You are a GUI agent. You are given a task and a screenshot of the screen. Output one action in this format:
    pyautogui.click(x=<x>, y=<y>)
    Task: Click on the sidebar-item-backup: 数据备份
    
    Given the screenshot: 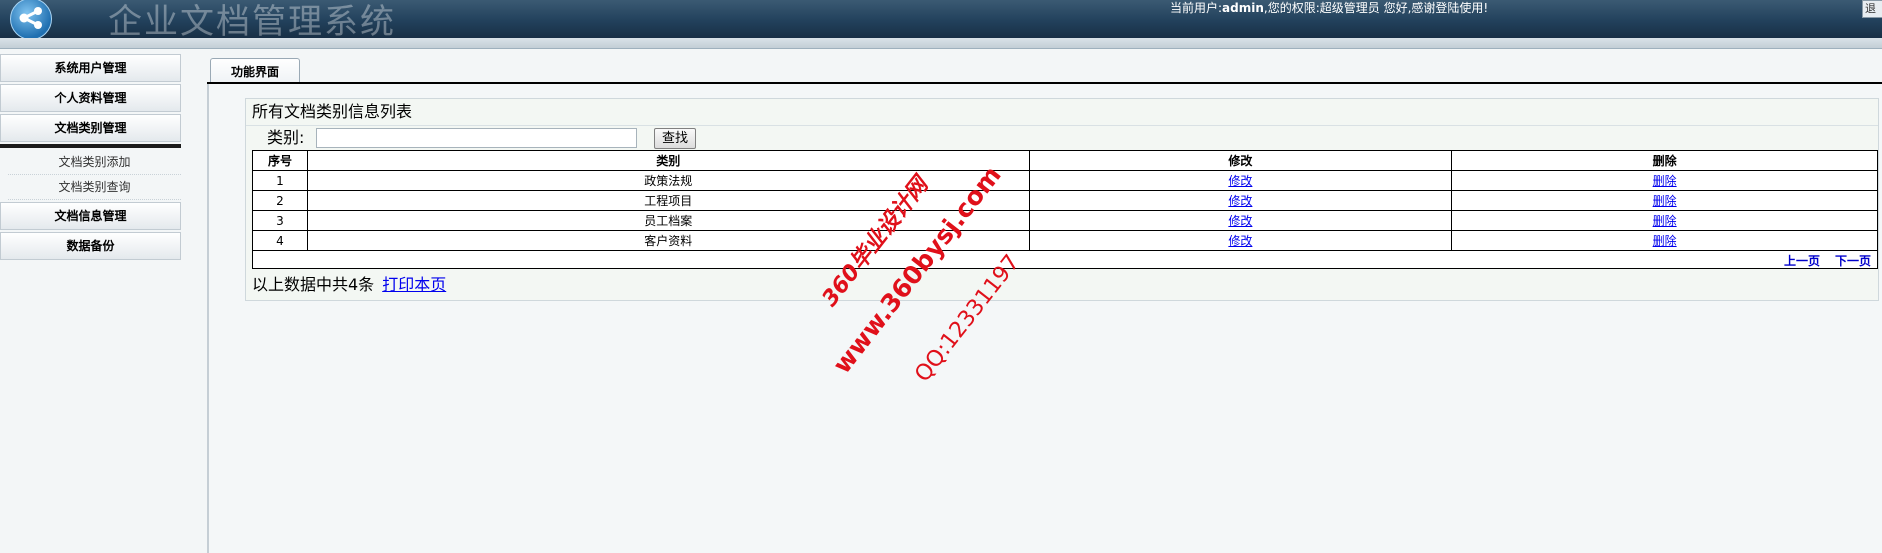 What is the action you would take?
    pyautogui.click(x=90, y=246)
    